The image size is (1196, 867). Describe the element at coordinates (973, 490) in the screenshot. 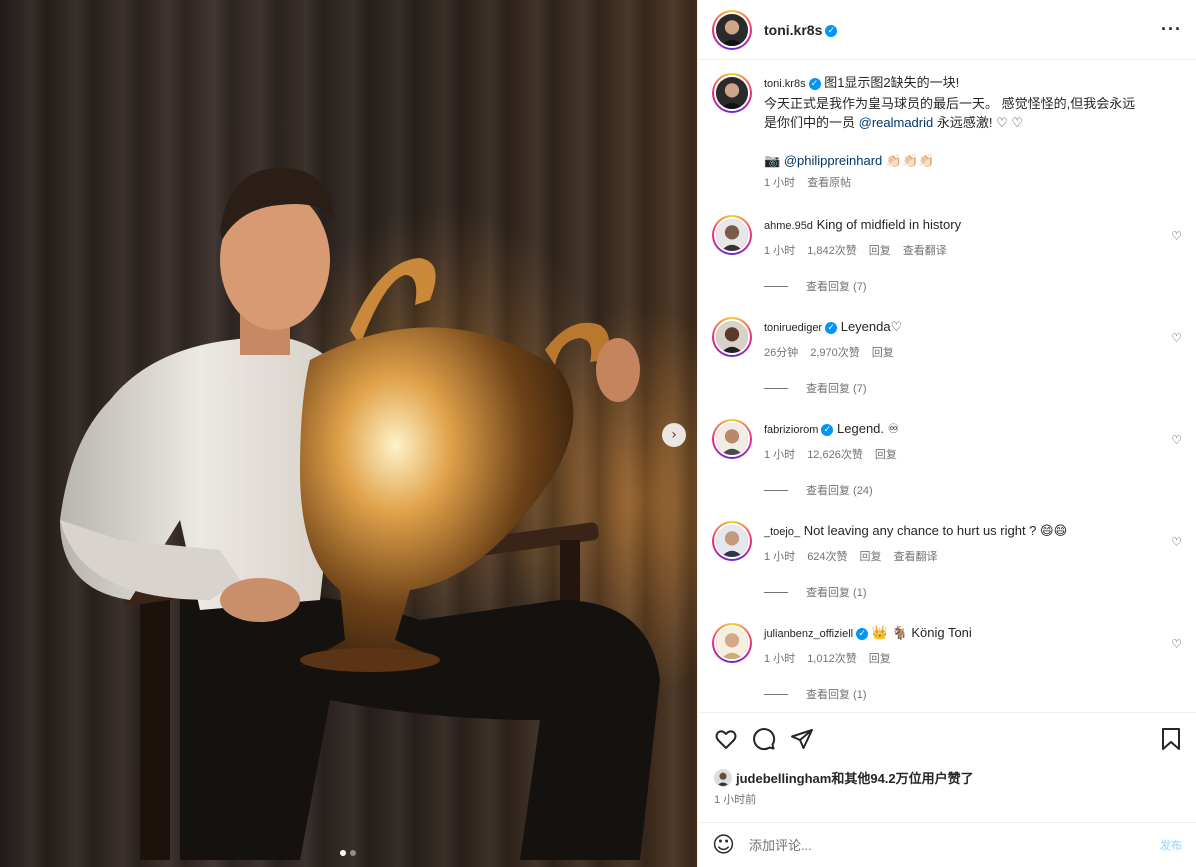

I see `view-replies-button: 查看回复 (24)` at that location.